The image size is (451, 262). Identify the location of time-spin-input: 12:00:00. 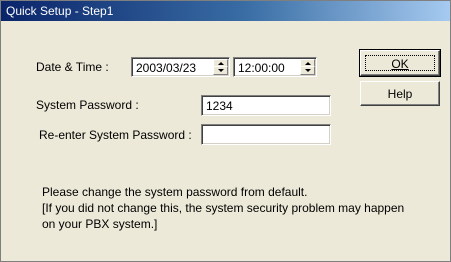
(275, 67).